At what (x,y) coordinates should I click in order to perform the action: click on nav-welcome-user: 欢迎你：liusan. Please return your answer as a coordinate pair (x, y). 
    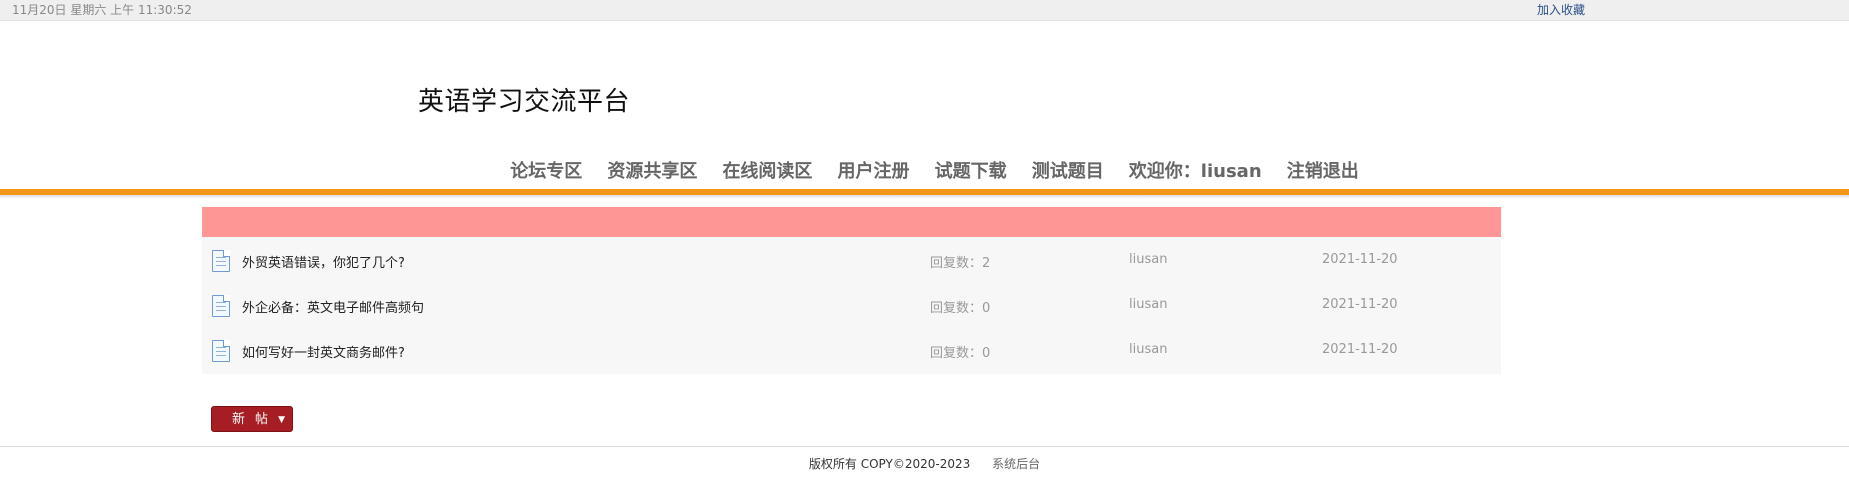
    Looking at the image, I should click on (1195, 170).